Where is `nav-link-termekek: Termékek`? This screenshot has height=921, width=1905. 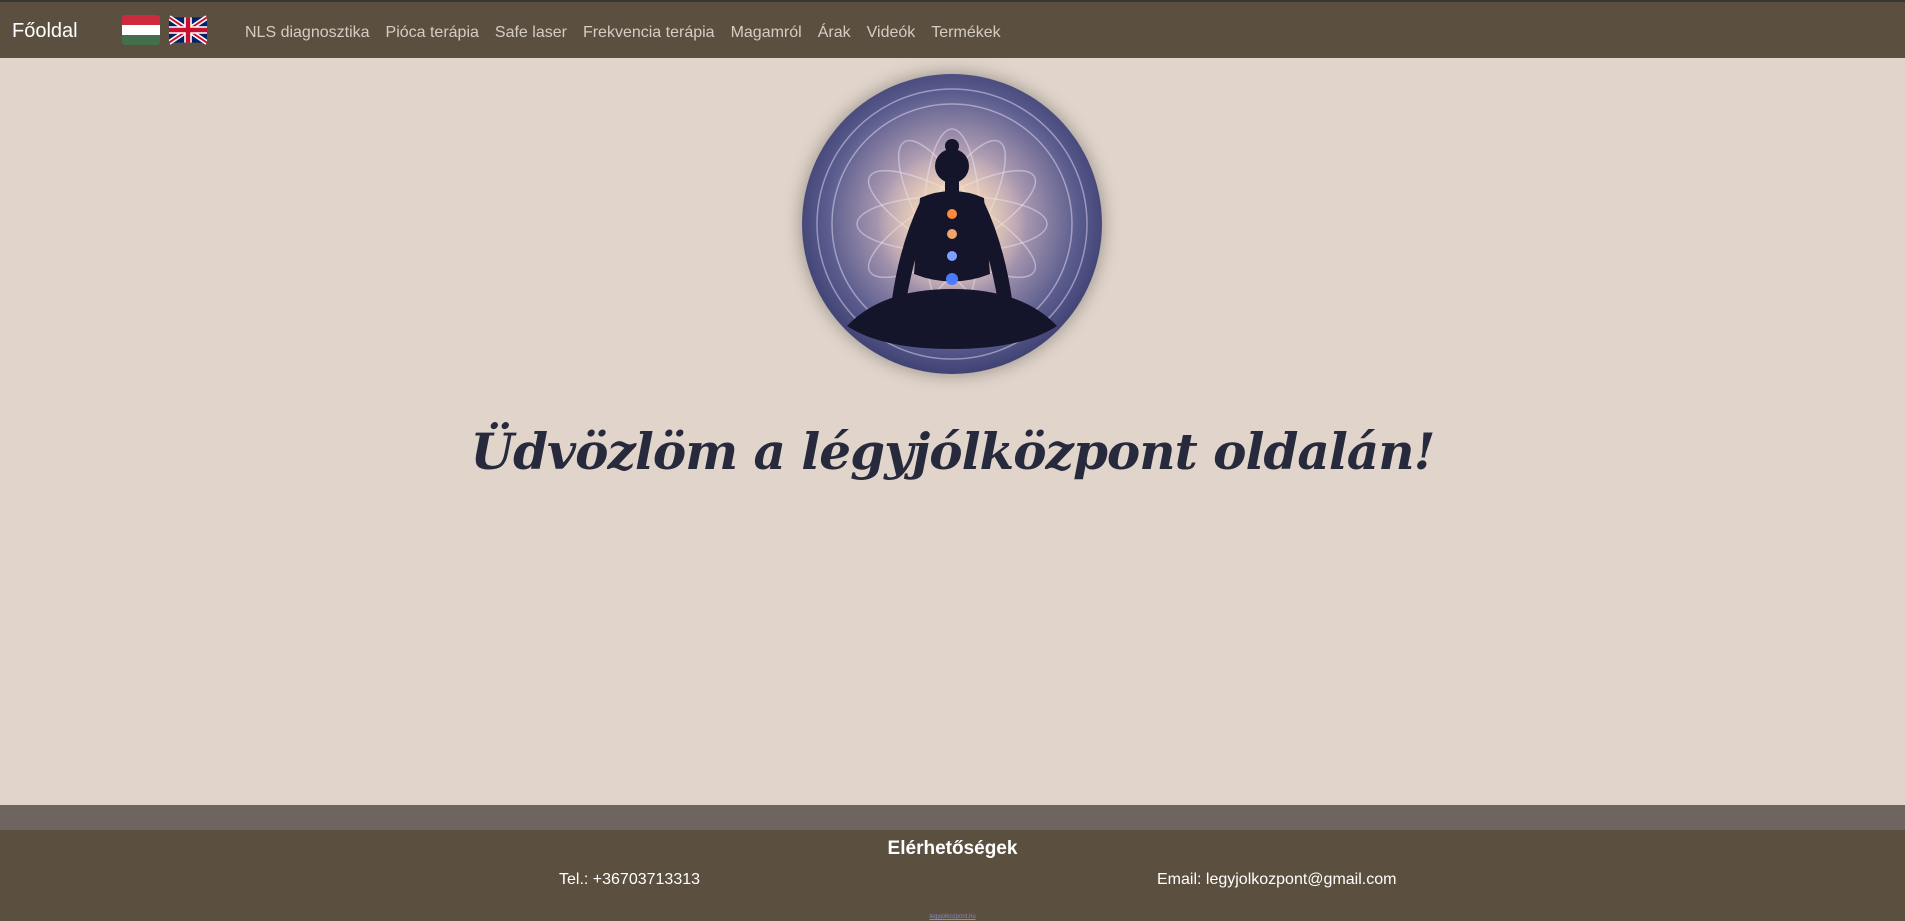 nav-link-termekek: Termékek is located at coordinates (965, 32).